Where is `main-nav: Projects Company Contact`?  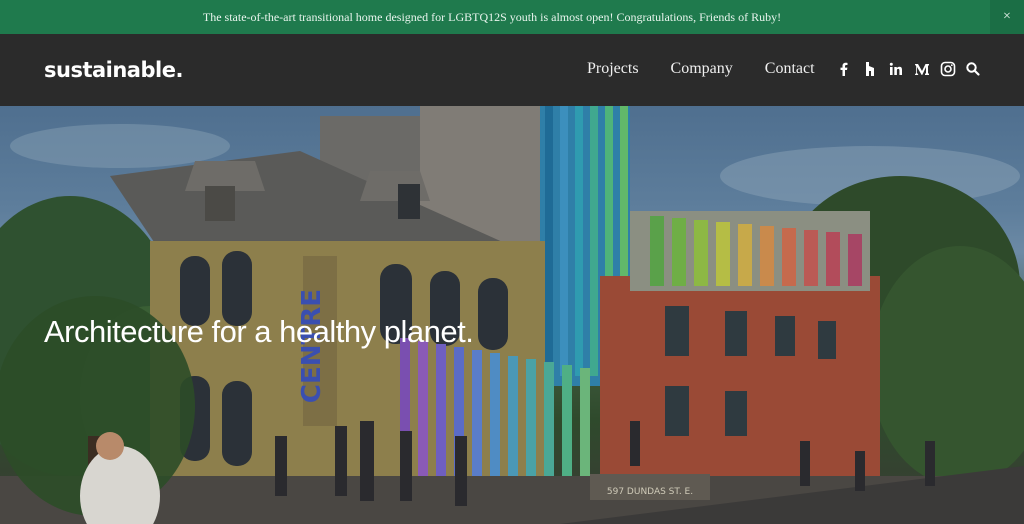
main-nav: Projects Company Contact is located at coordinates (701, 69).